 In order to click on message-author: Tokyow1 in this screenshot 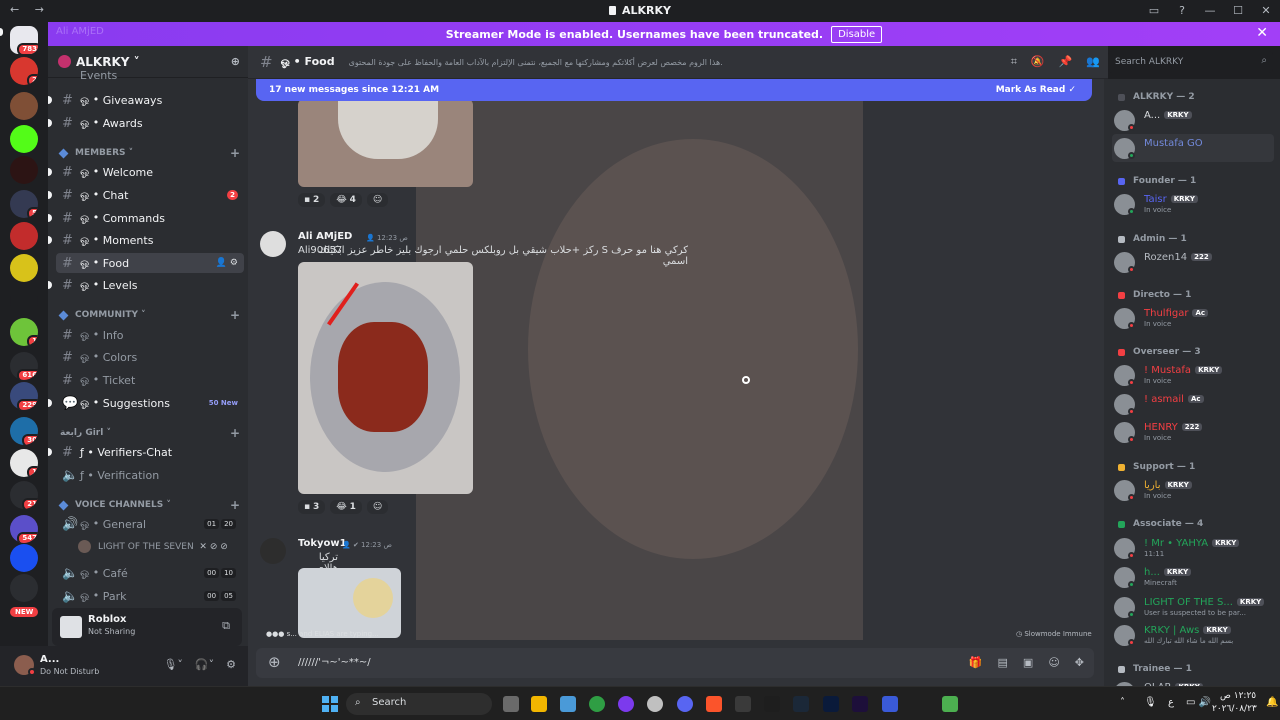, I will do `click(322, 543)`.